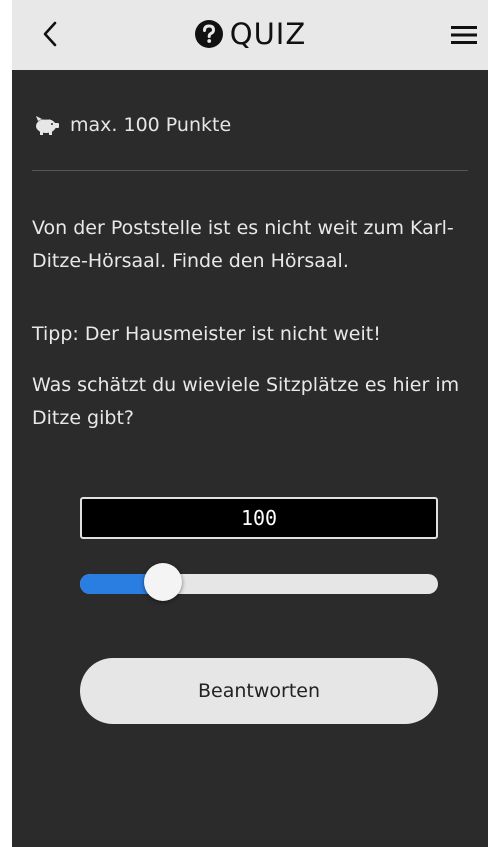 The width and height of the screenshot is (493, 847). What do you see at coordinates (259, 691) in the screenshot?
I see `submit-answer-button: Beantworten` at bounding box center [259, 691].